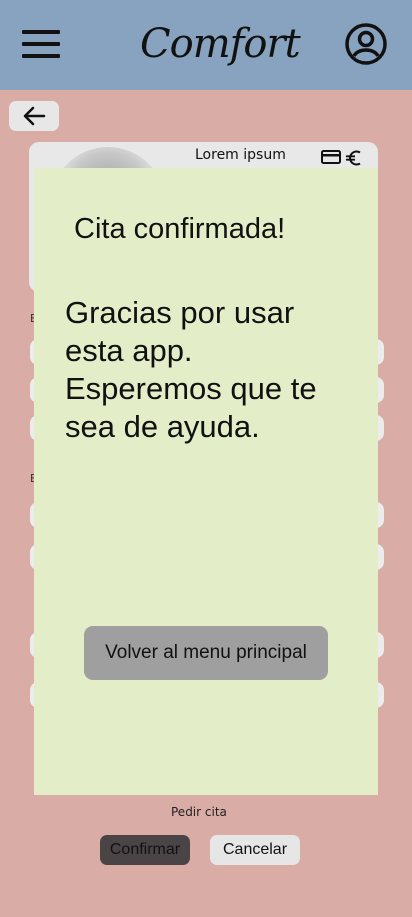 This screenshot has height=917, width=412. Describe the element at coordinates (180, 229) in the screenshot. I see `modal-title: Cita confirmada!` at that location.